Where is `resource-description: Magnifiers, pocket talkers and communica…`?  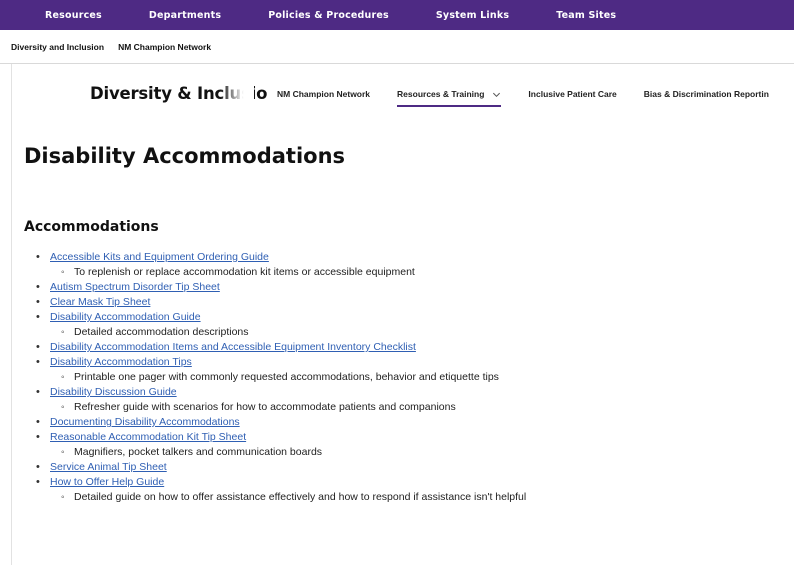 resource-description: Magnifiers, pocket talkers and communica… is located at coordinates (418, 452).